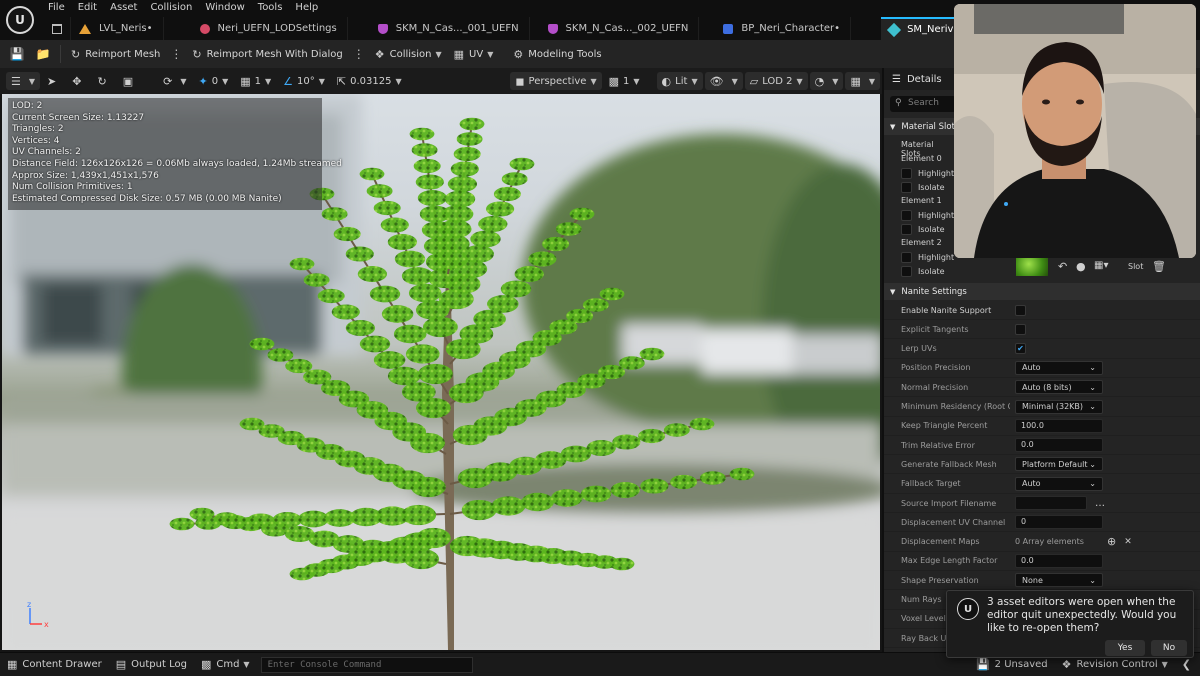 The image size is (1200, 676). Describe the element at coordinates (679, 81) in the screenshot. I see `lit-dropdown: ◐ Lit ▼` at that location.